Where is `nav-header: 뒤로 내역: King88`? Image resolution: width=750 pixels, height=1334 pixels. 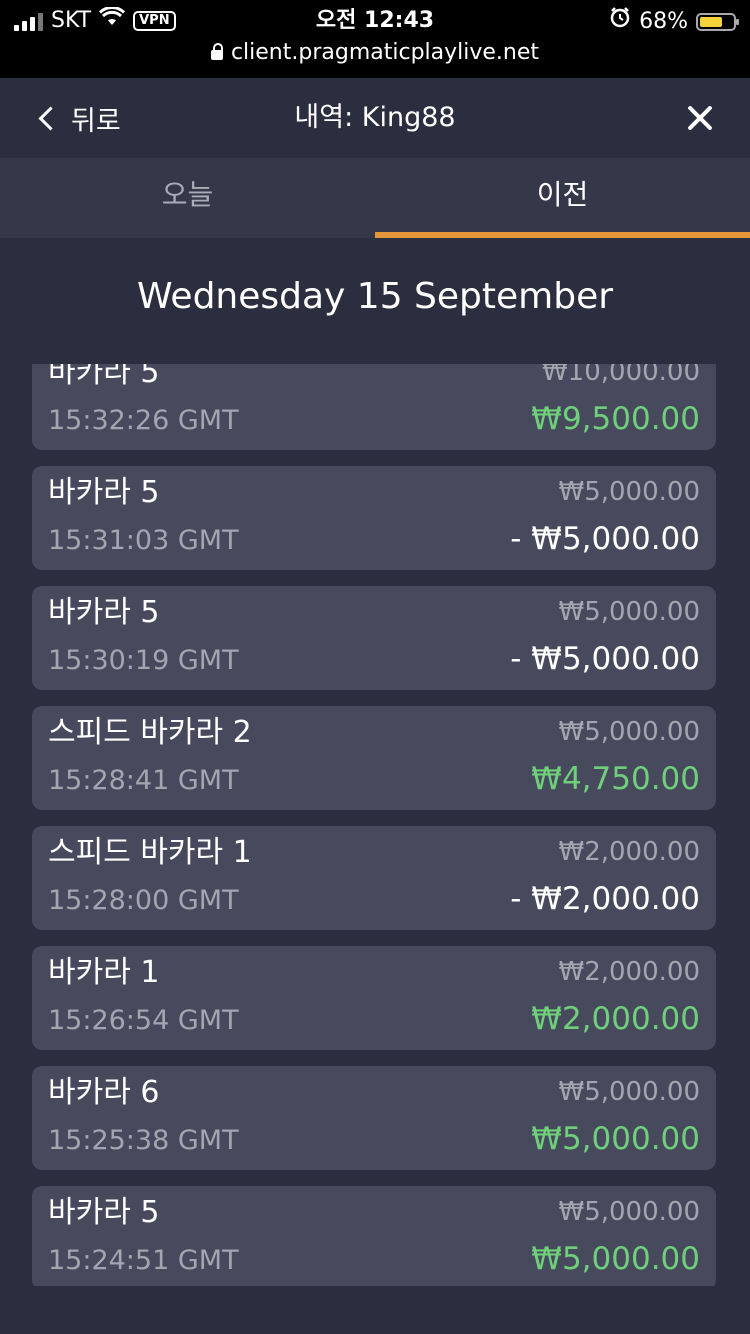 nav-header: 뒤로 내역: King88 is located at coordinates (375, 118).